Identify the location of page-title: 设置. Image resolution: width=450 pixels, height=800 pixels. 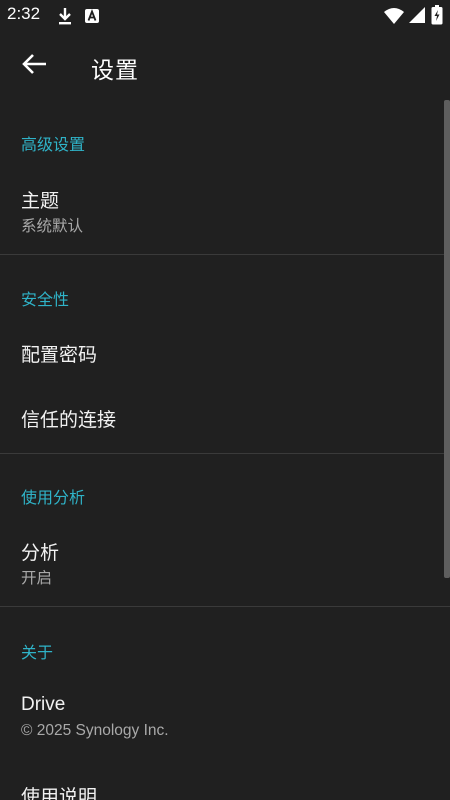
(115, 71).